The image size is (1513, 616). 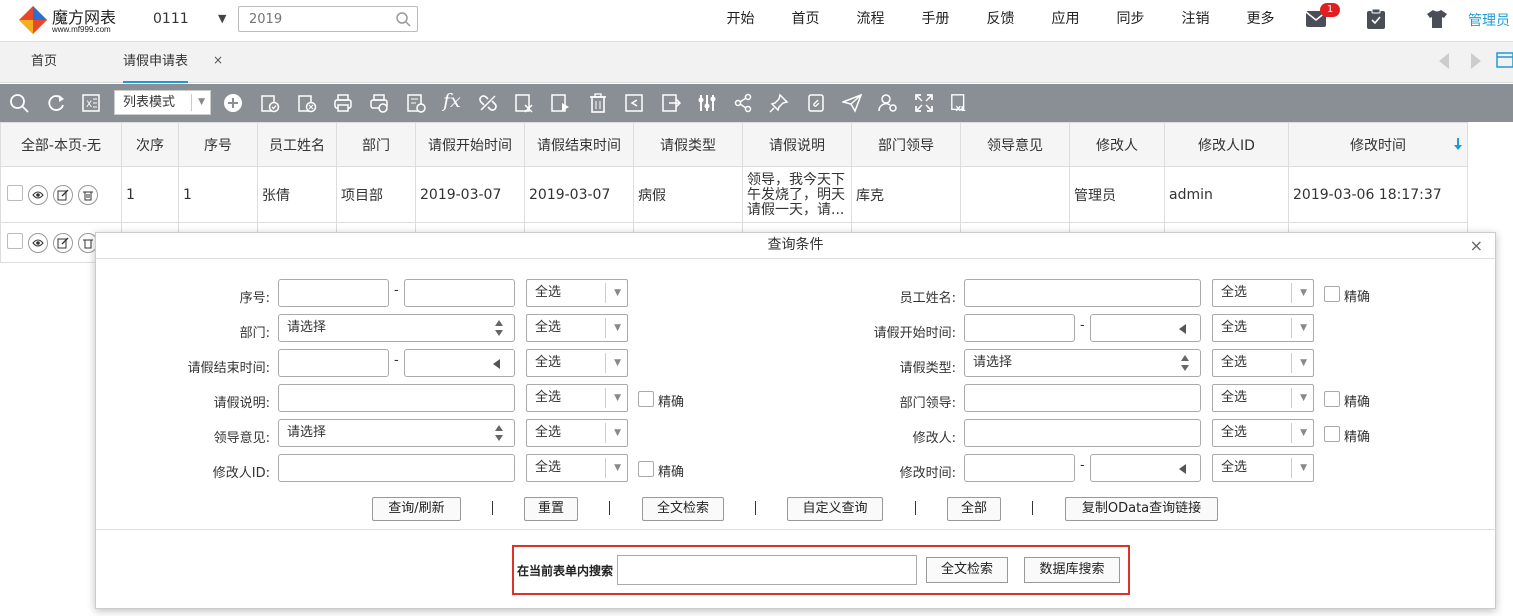 I want to click on start-time-select: 全选 ▼, so click(x=1263, y=328).